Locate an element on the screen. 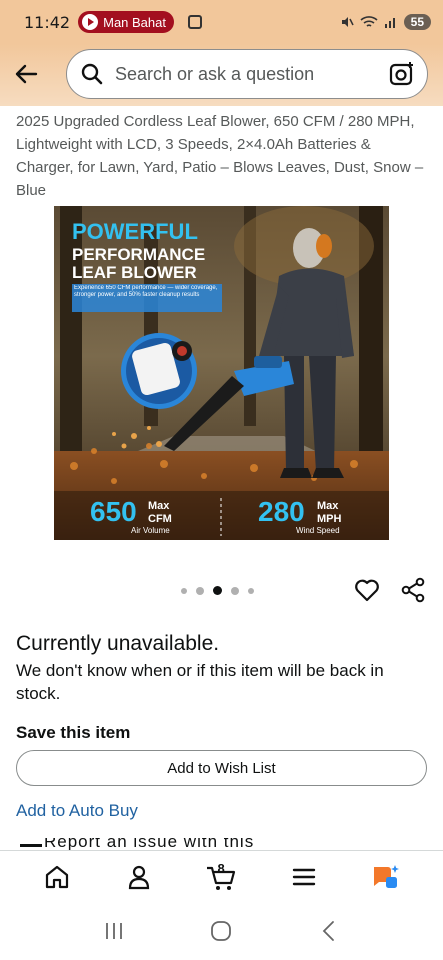 The height and width of the screenshot is (960, 443). headline-2: PERFORMANCE is located at coordinates (138, 254).